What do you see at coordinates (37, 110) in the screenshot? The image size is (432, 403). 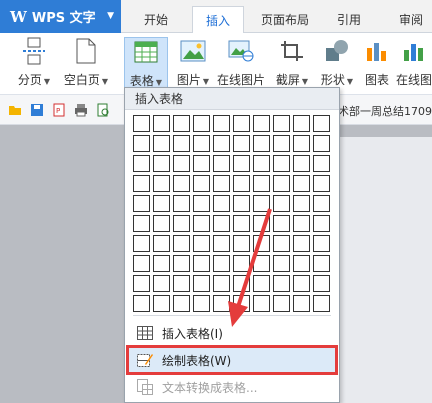 I see `save-icon` at bounding box center [37, 110].